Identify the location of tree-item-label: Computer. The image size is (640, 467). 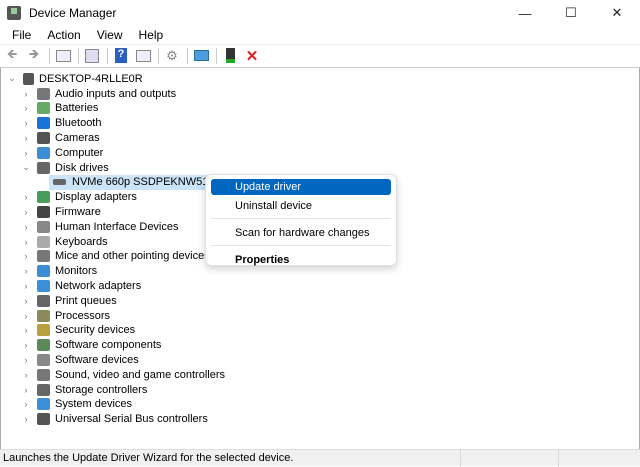
(79, 152).